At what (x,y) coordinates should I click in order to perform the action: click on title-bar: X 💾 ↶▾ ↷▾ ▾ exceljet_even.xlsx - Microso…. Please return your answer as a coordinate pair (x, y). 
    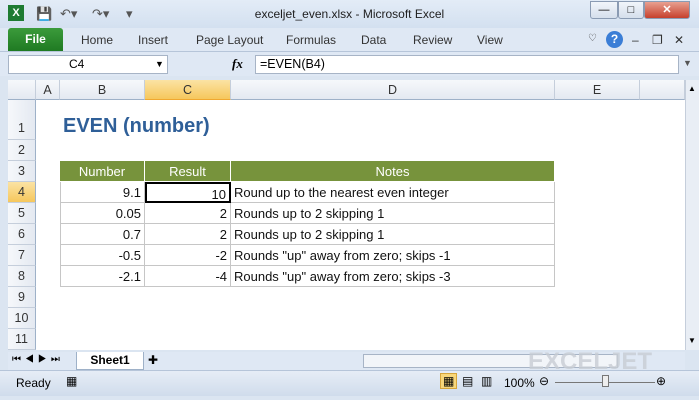
    Looking at the image, I should click on (349, 14).